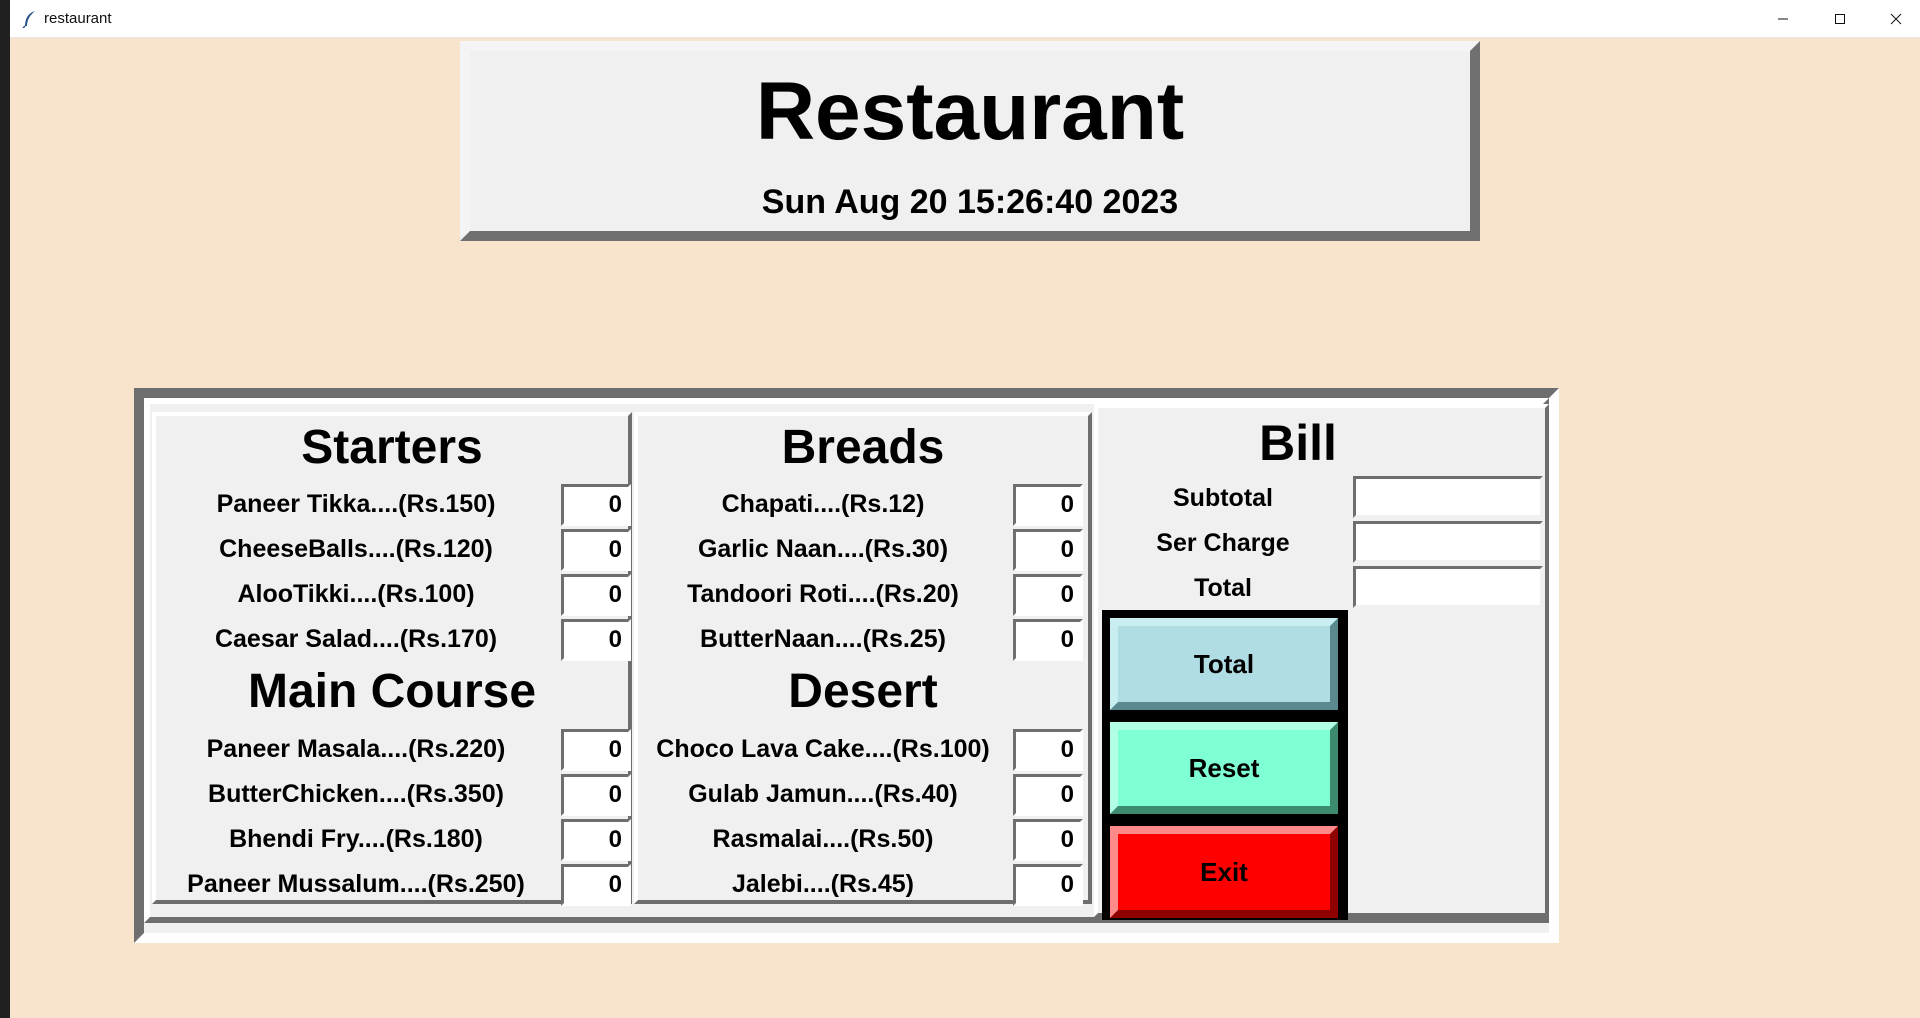 The height and width of the screenshot is (1018, 1920). Describe the element at coordinates (1298, 443) in the screenshot. I see `bill-title: Bill` at that location.